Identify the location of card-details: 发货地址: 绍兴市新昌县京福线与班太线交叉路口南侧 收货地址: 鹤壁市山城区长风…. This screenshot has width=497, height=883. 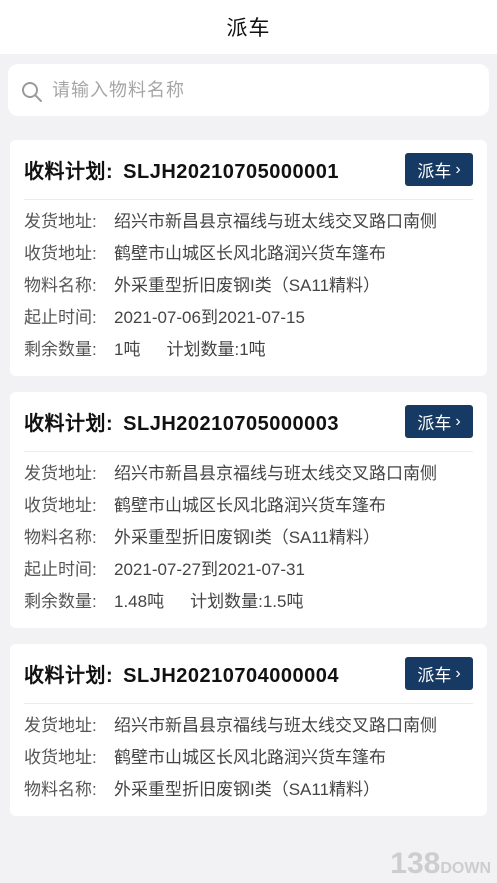
(248, 755).